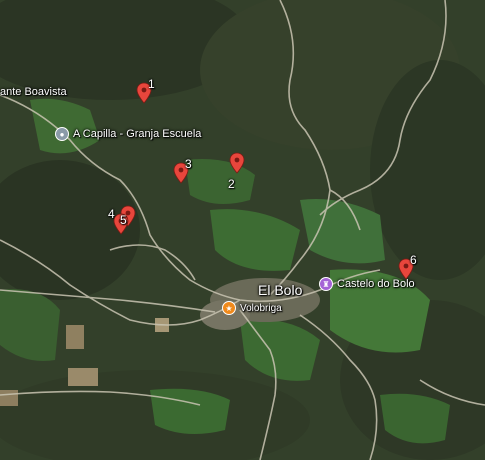  Describe the element at coordinates (229, 308) in the screenshot. I see `museum-poi-icon: ★` at that location.